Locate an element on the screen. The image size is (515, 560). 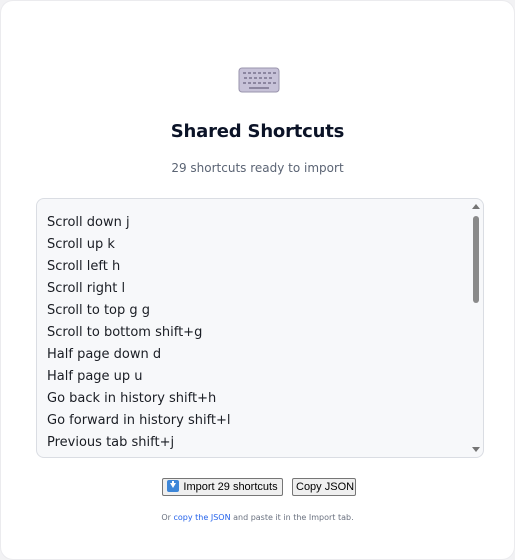
list-item: Scroll down j is located at coordinates (88, 222).